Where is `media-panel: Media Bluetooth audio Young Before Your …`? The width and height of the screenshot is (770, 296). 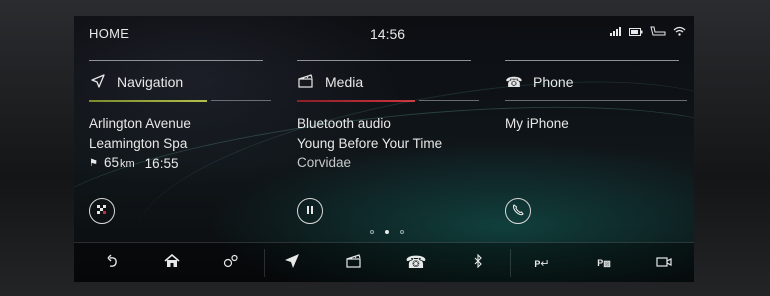 media-panel: Media Bluetooth audio Young Before Your … is located at coordinates (388, 145).